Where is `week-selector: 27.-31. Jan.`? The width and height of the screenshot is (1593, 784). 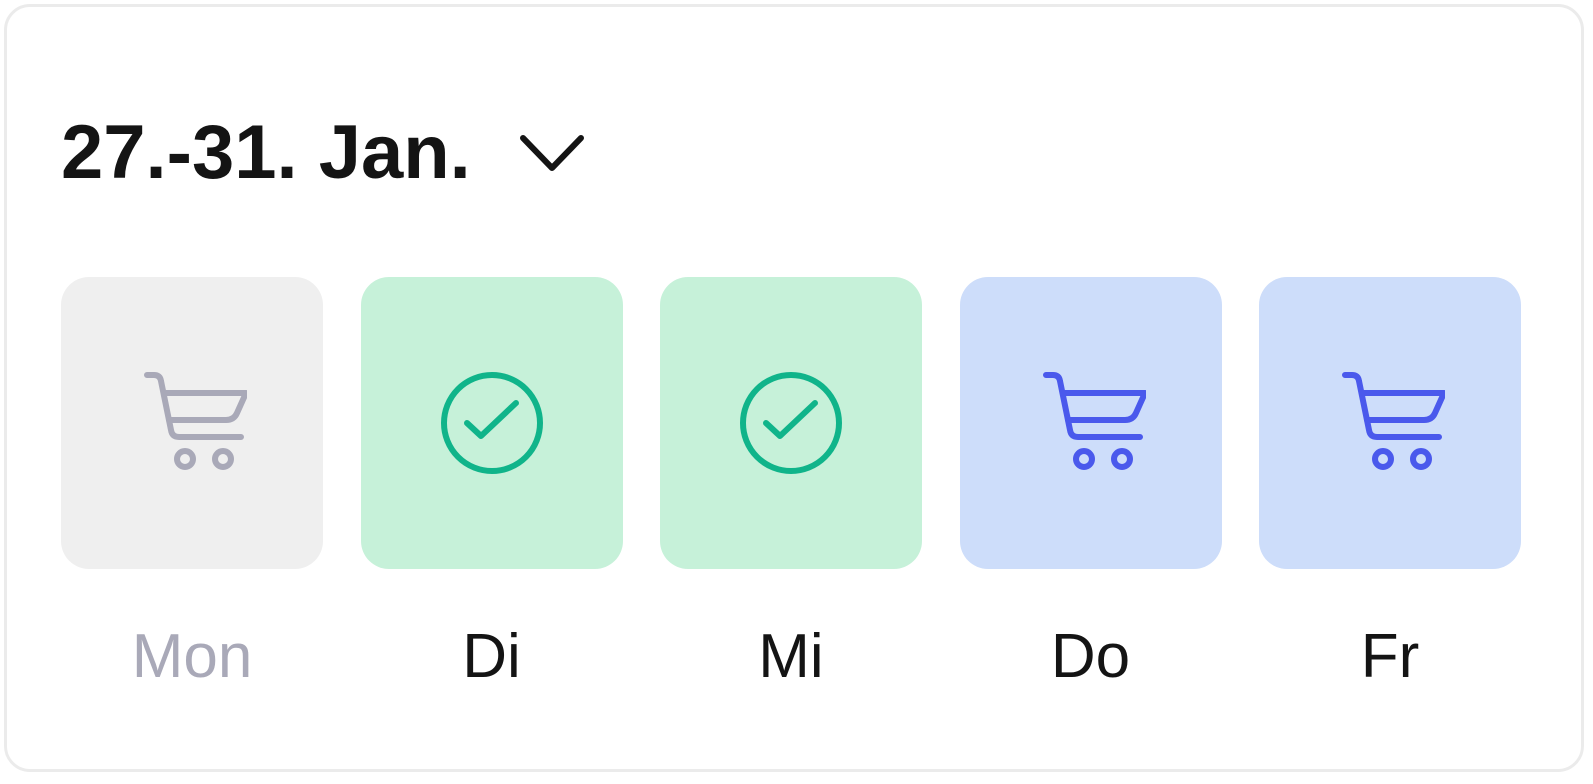 week-selector: 27.-31. Jan. is located at coordinates (324, 153).